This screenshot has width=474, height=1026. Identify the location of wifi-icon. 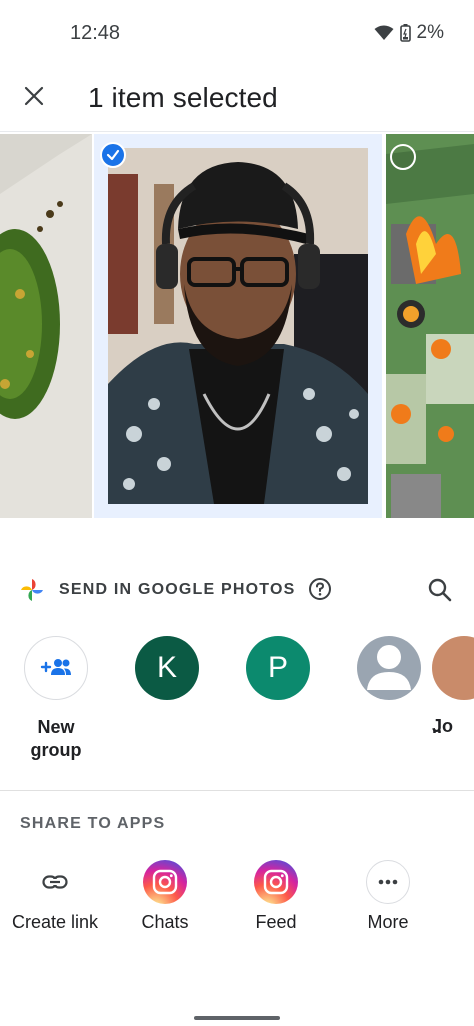
(384, 33).